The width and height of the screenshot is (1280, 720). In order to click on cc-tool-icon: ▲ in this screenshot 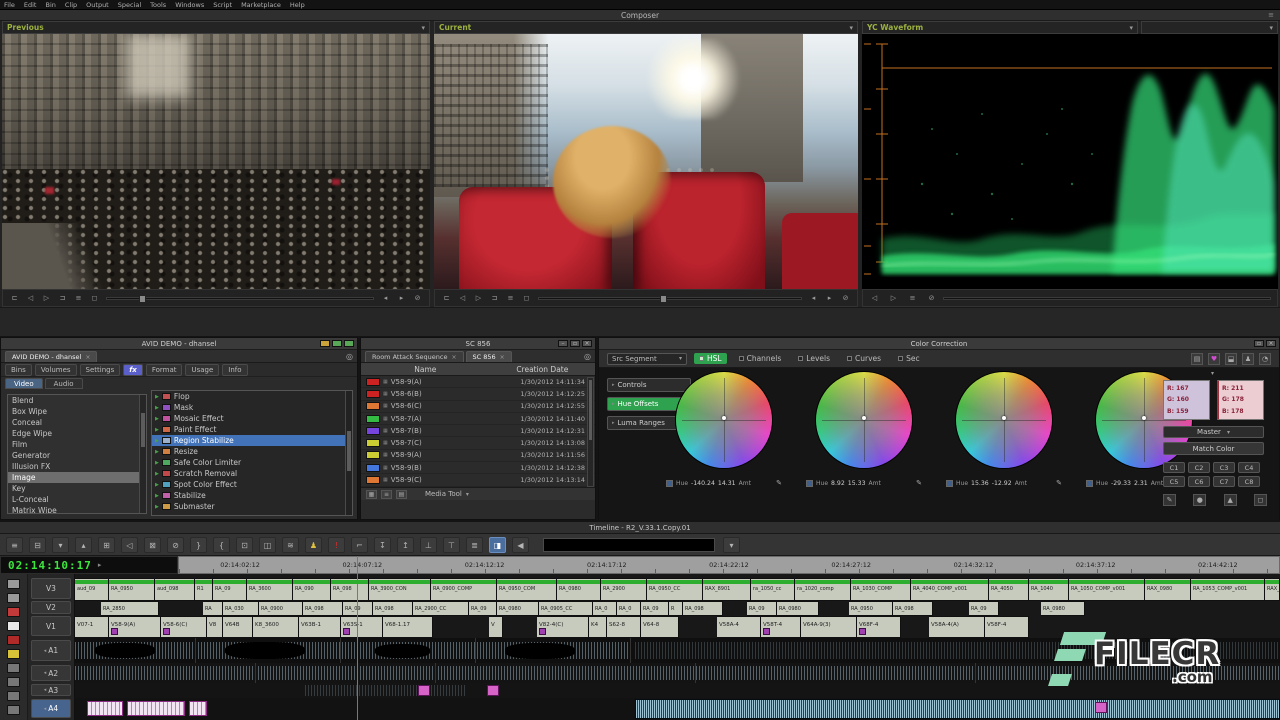, I will do `click(1230, 500)`.